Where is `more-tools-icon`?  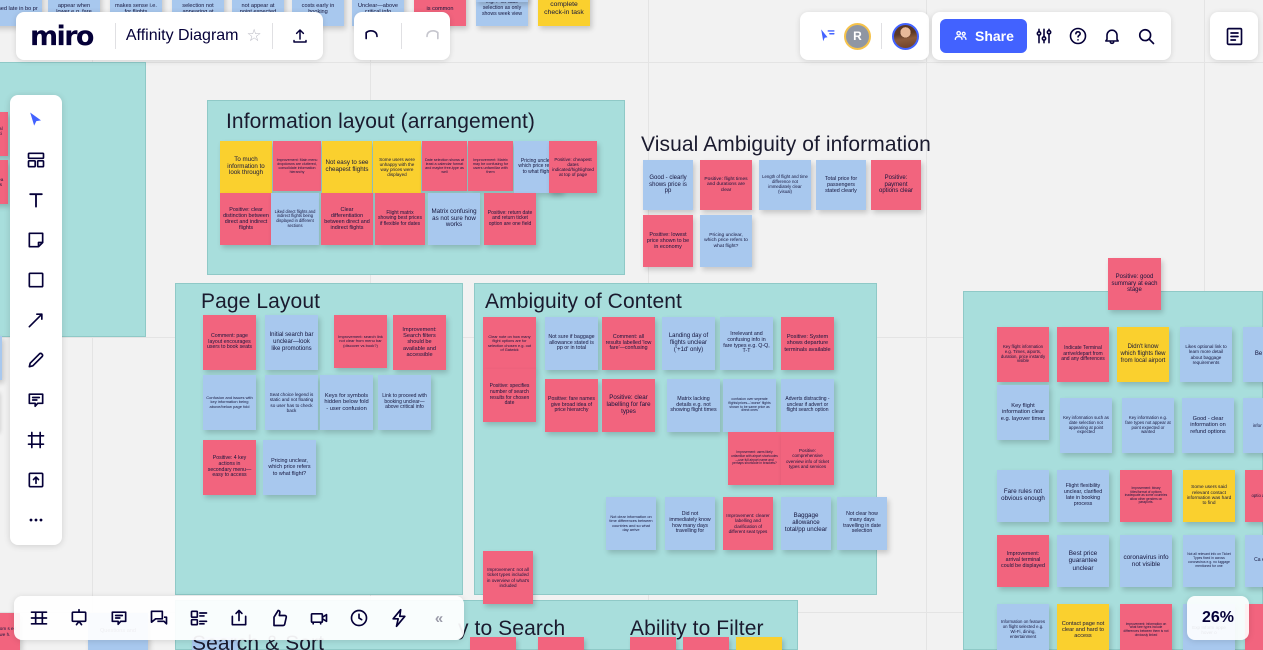 more-tools-icon is located at coordinates (36, 520).